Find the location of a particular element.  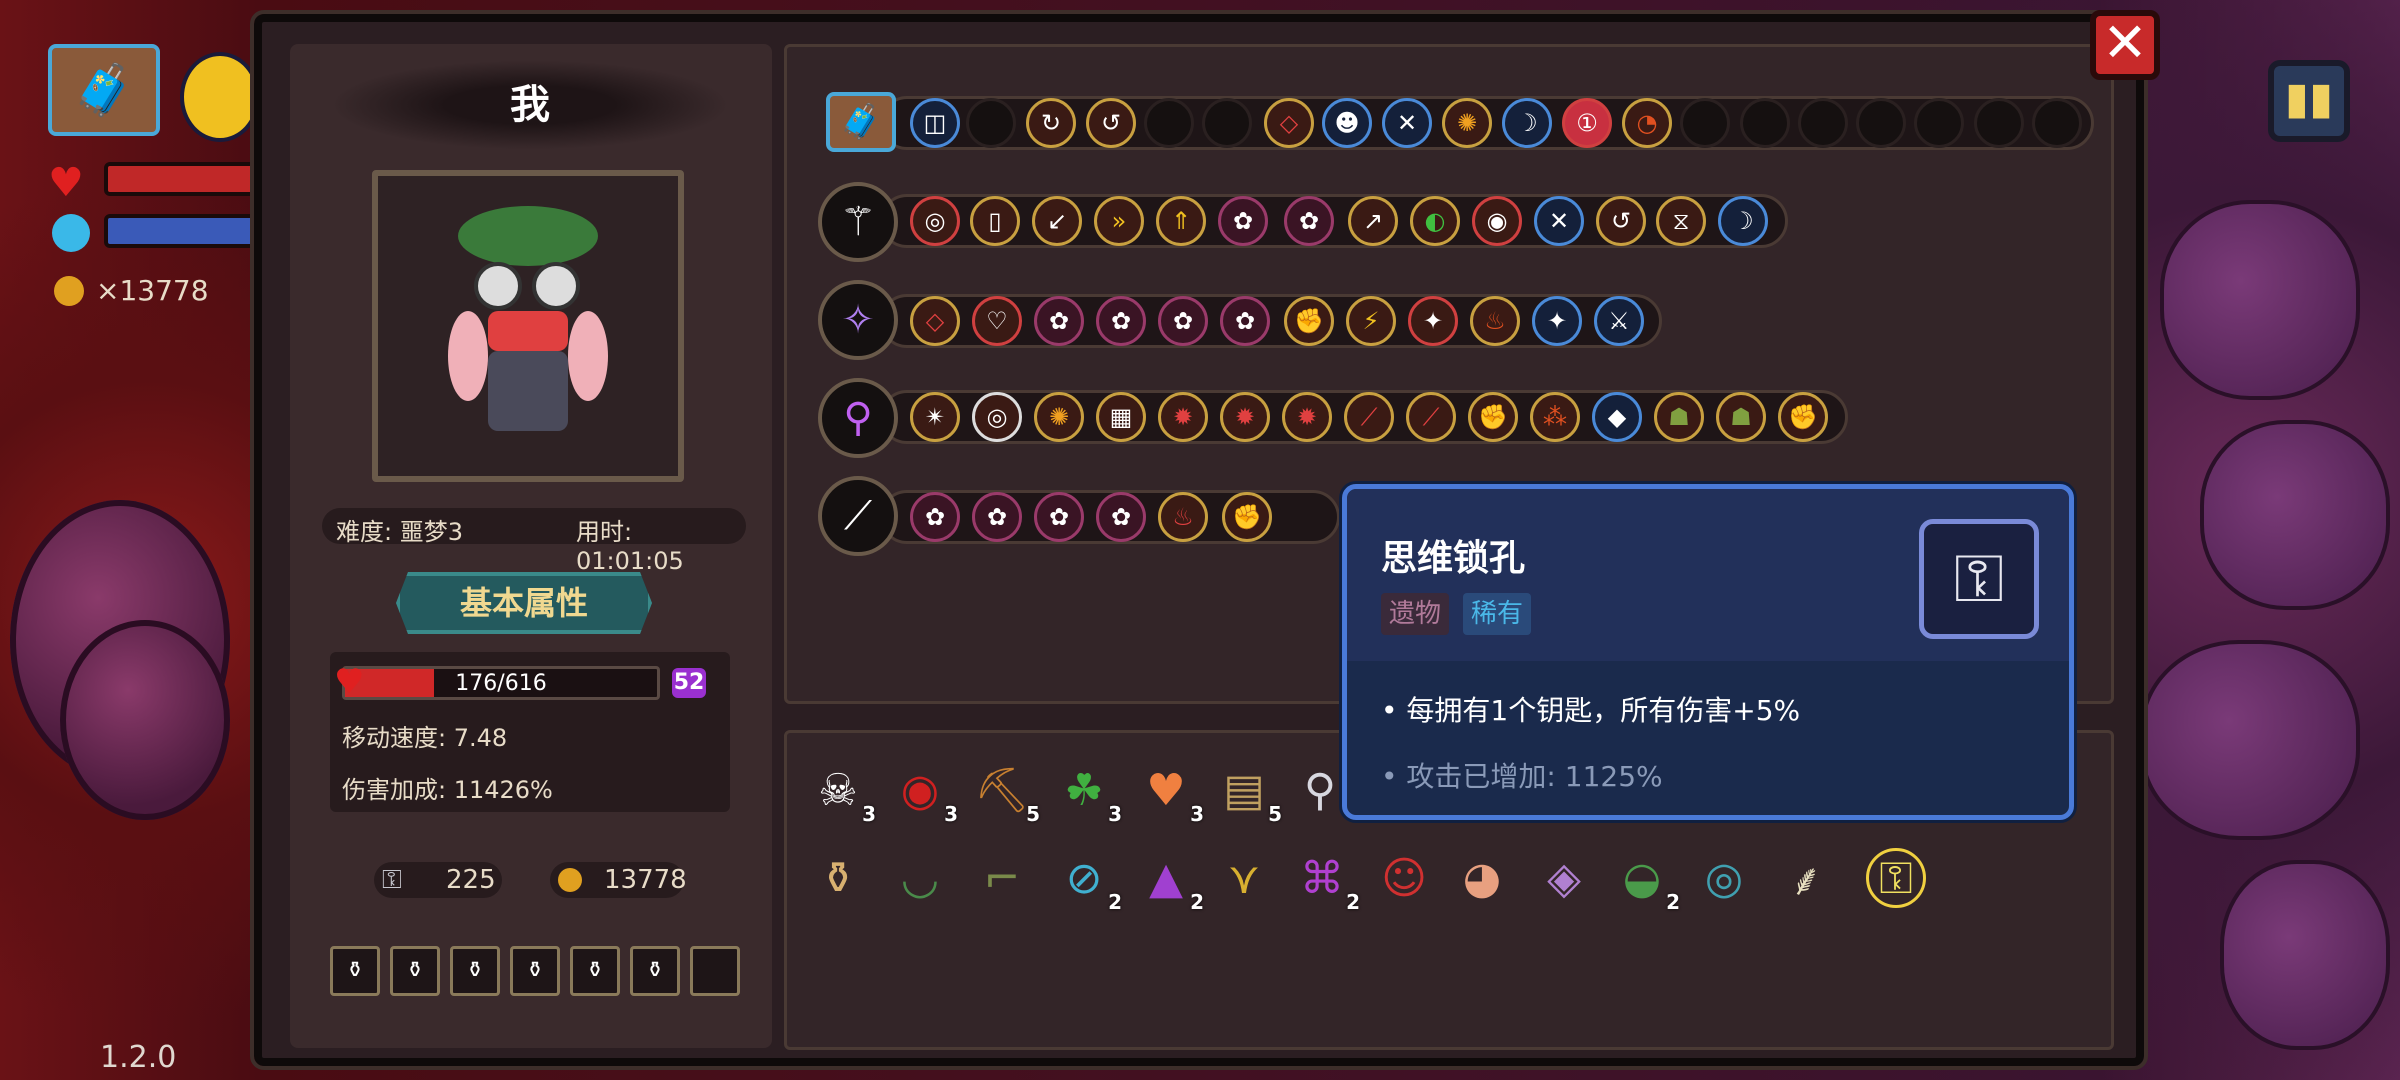

ability-orb: ↙ is located at coordinates (1057, 221).